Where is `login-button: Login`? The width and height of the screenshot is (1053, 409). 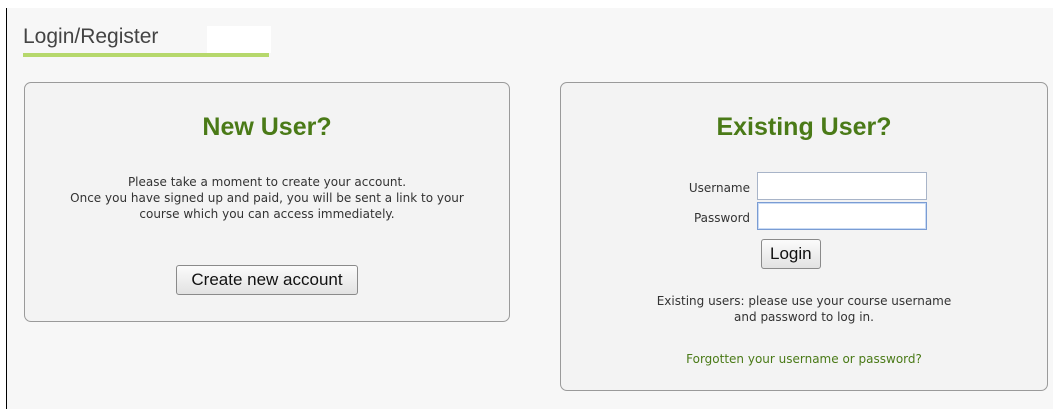 login-button: Login is located at coordinates (791, 254).